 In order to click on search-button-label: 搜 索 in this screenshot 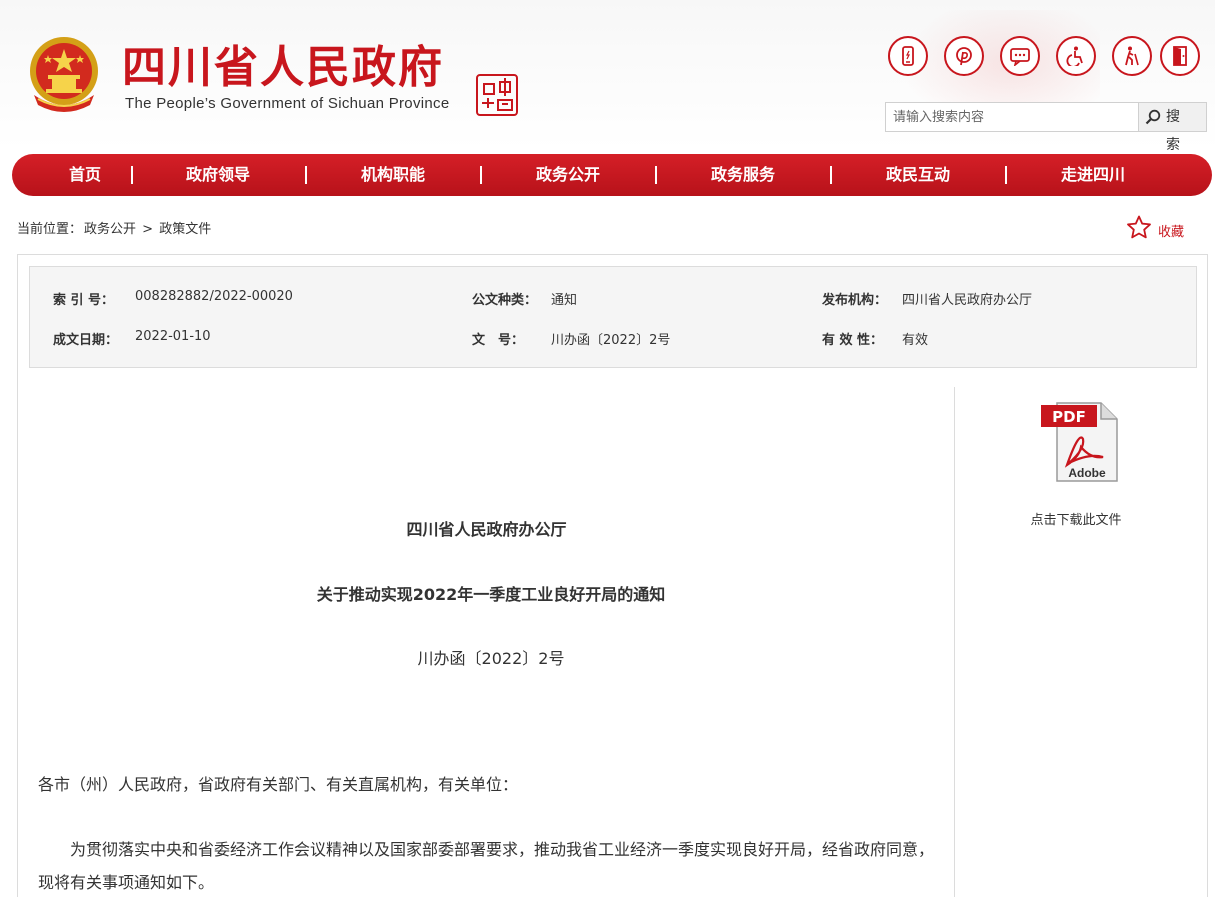, I will do `click(1175, 131)`.